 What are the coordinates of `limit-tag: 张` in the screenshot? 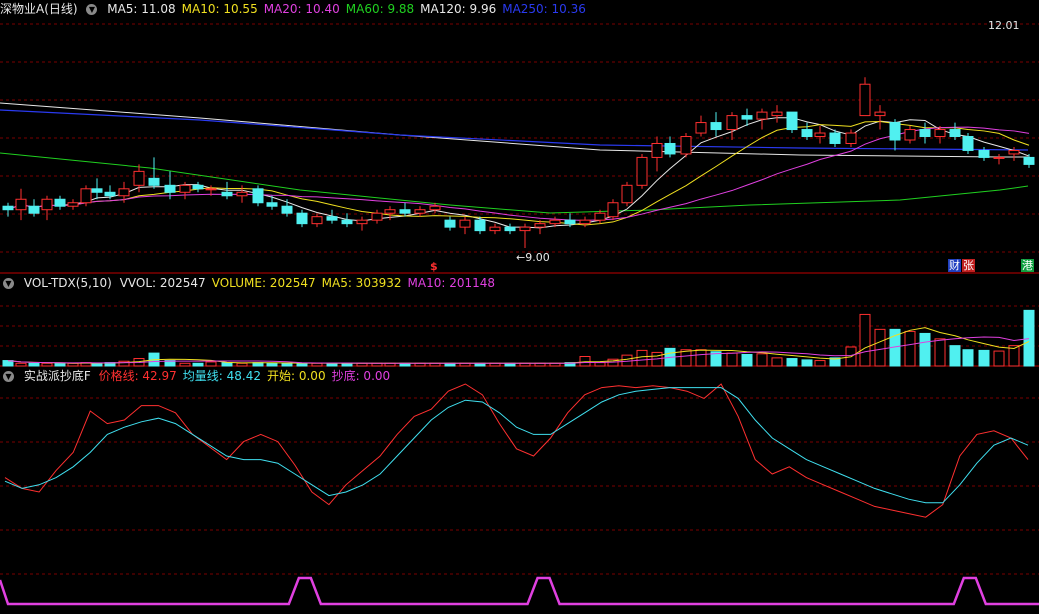 It's located at (968, 265).